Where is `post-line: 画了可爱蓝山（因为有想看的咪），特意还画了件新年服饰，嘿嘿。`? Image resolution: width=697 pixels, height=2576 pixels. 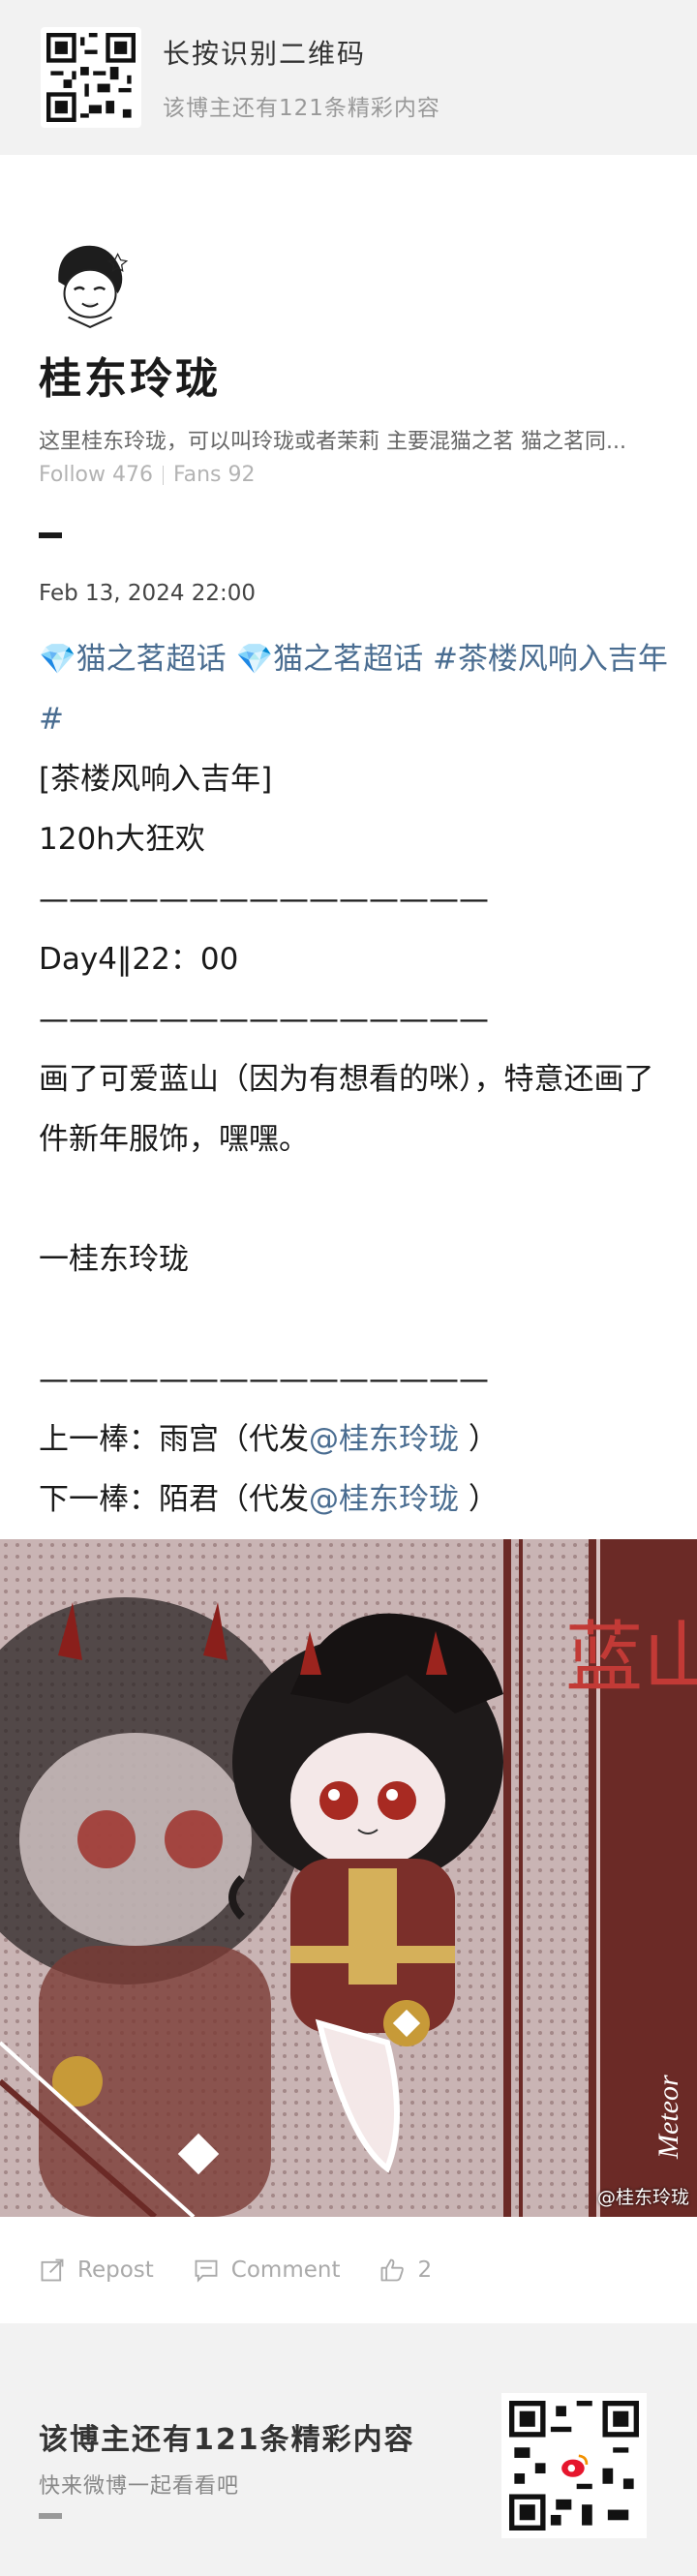 post-line: 画了可爱蓝山（因为有想看的咪），特意还画了件新年服饰，嘿嘿。 is located at coordinates (346, 1109).